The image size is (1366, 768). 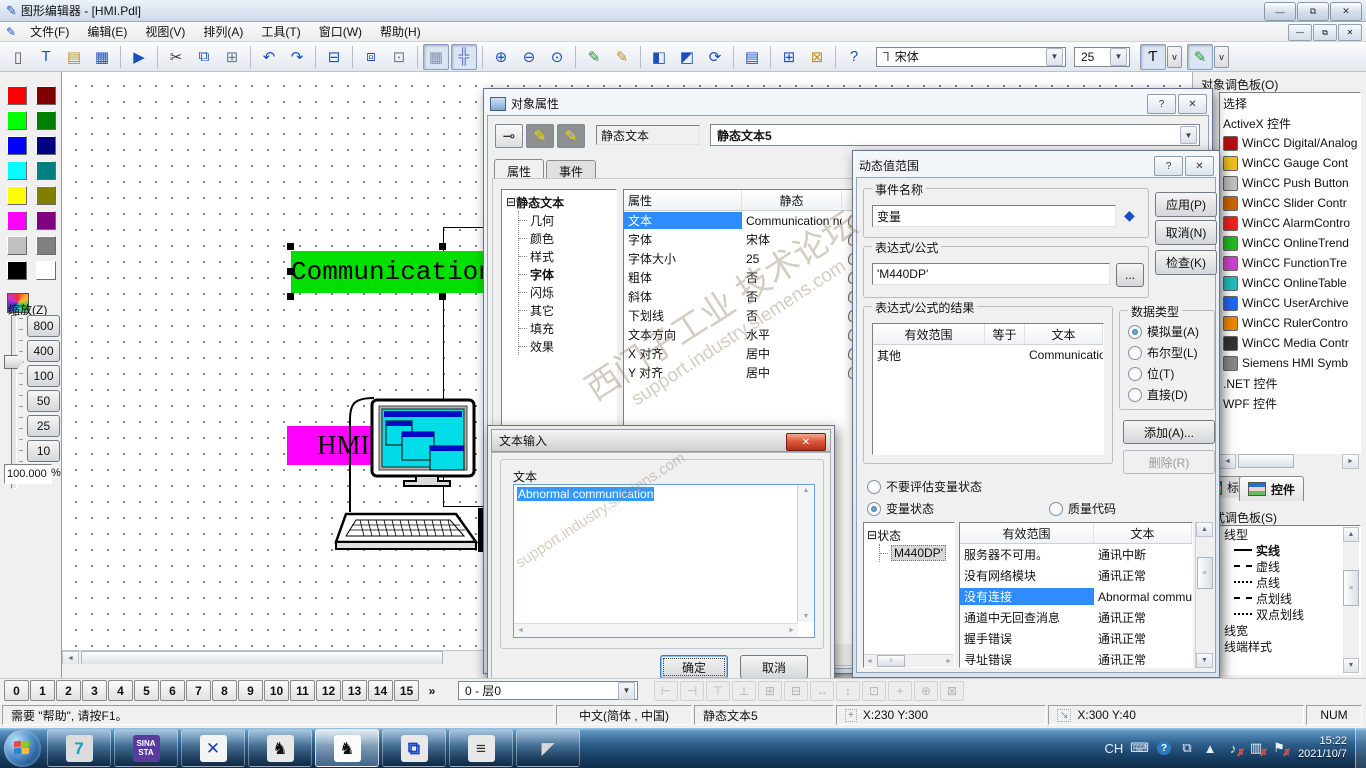 I want to click on status-row: 服务器不可用。 通讯中断, so click(x=1076, y=554).